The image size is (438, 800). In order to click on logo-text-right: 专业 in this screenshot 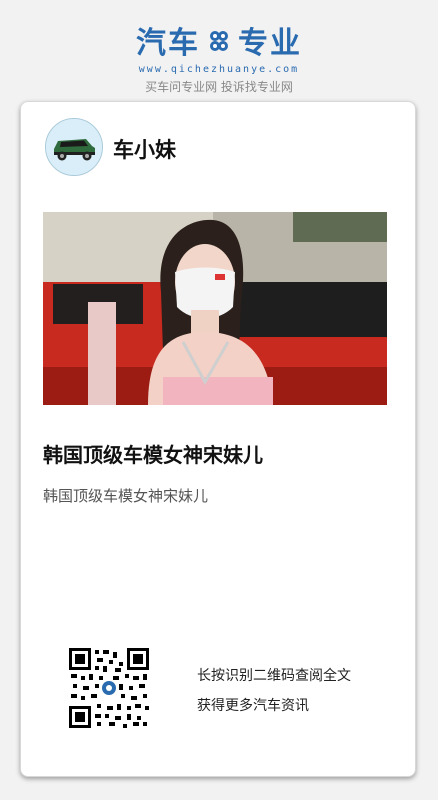, I will do `click(270, 43)`.